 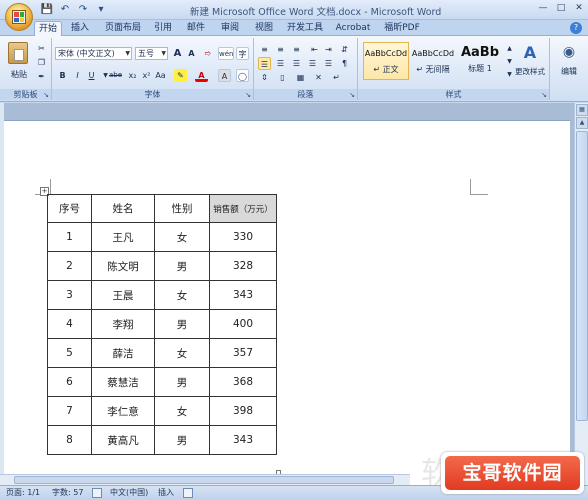 What do you see at coordinates (19, 74) in the screenshot?
I see `paste-button: 粘贴` at bounding box center [19, 74].